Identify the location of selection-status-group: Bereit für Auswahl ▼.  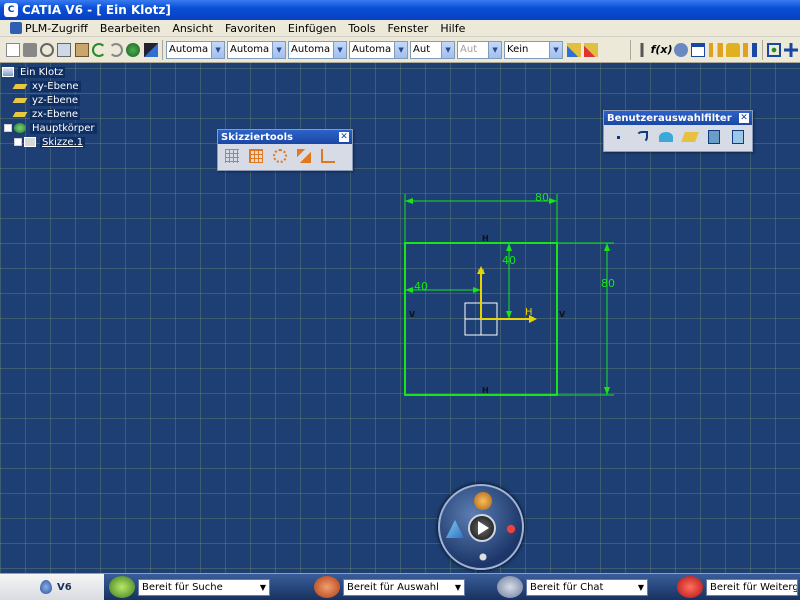
(400, 586).